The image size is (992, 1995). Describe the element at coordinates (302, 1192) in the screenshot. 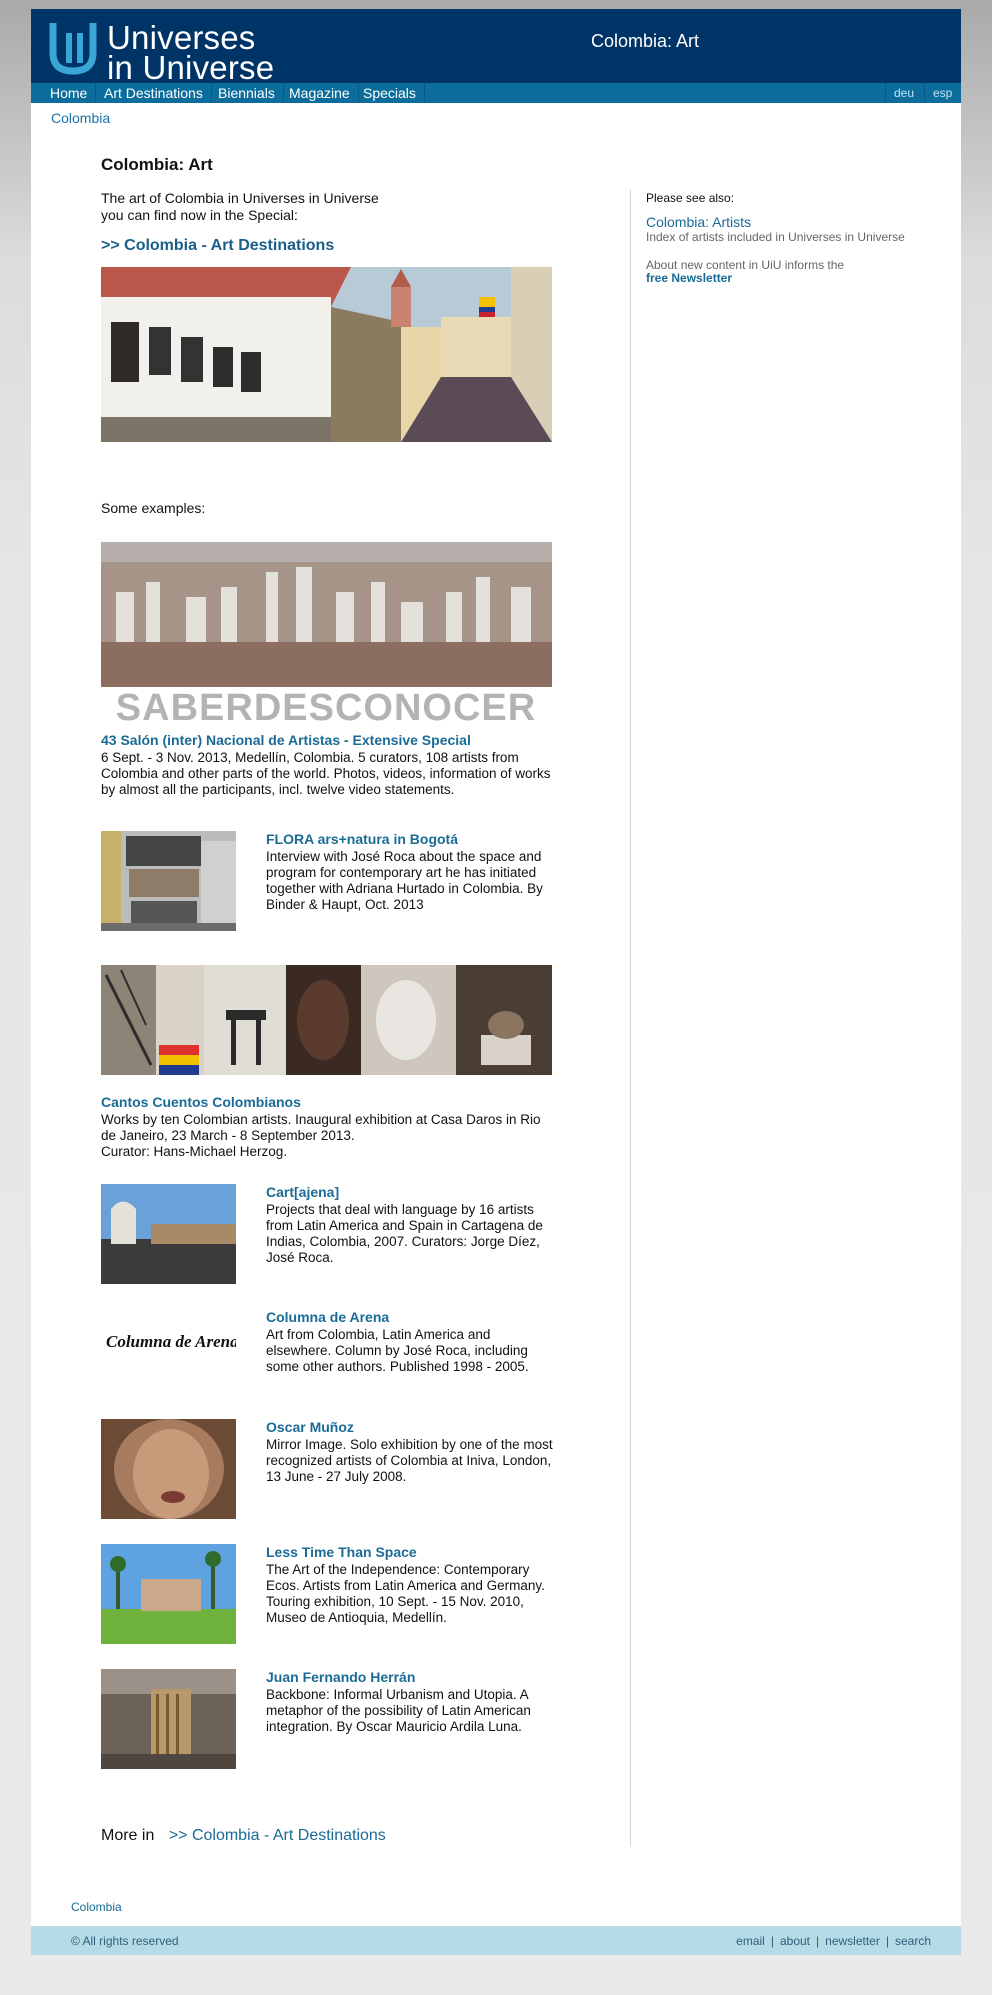

I see `cartajena-title-link: Cart[ajena]` at that location.